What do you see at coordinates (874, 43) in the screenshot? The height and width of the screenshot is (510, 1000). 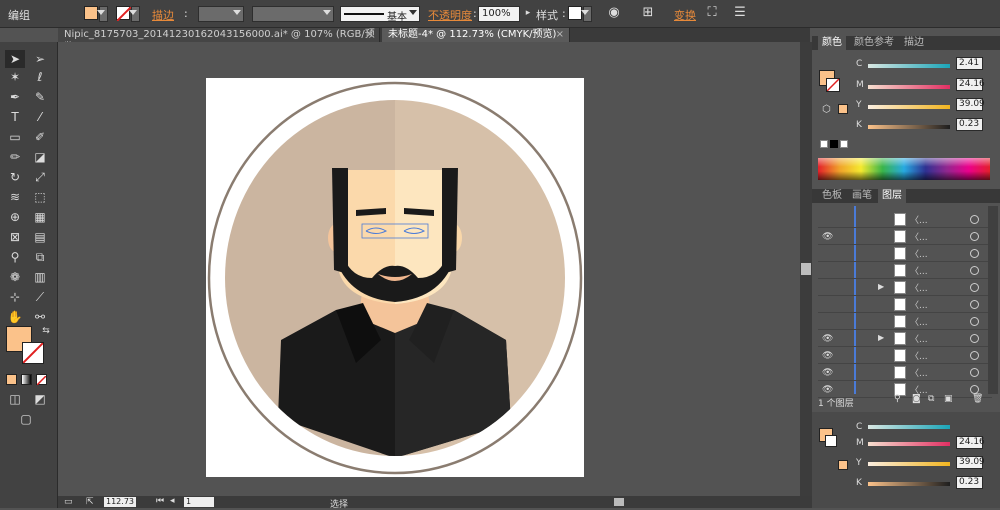 I see `tab-color-guide: 颜色参考` at bounding box center [874, 43].